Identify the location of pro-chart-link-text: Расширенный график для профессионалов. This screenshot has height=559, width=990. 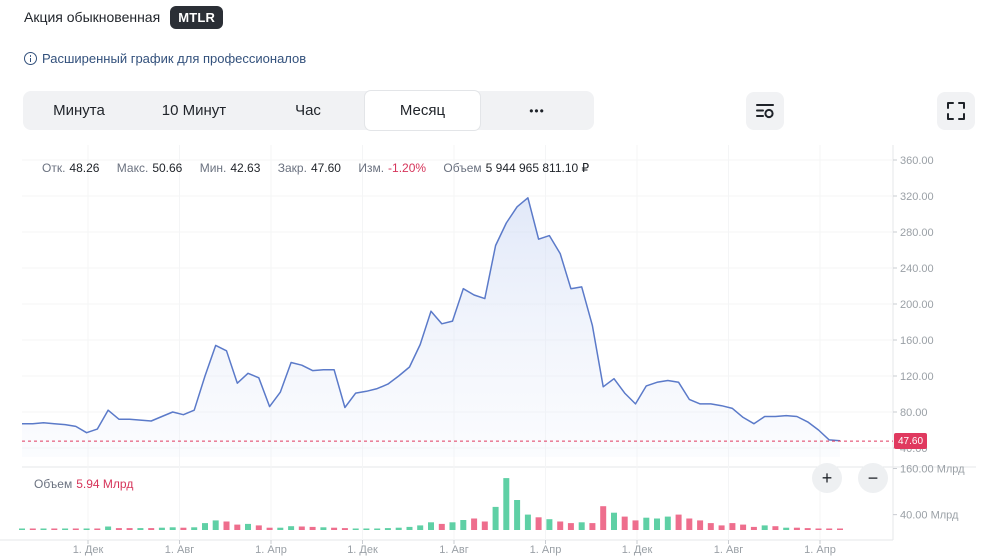
(174, 58).